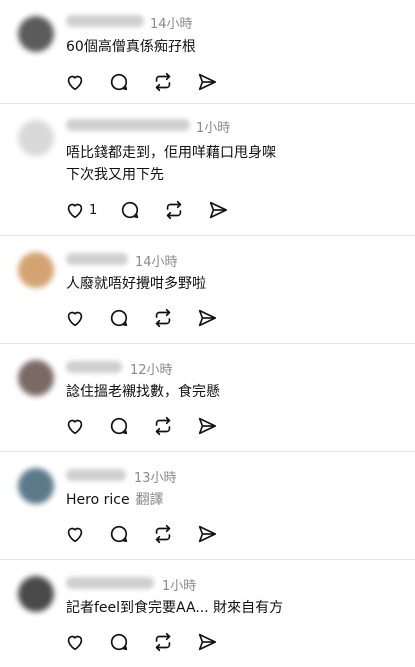  I want to click on reply-text-line: 諗住搵老襯找數，食完懸, so click(143, 392).